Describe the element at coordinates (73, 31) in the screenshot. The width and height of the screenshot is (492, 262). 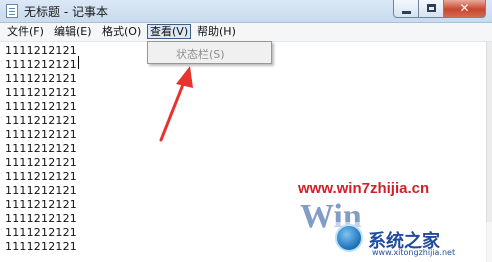
I see `menu-edit: 编辑(E)` at that location.